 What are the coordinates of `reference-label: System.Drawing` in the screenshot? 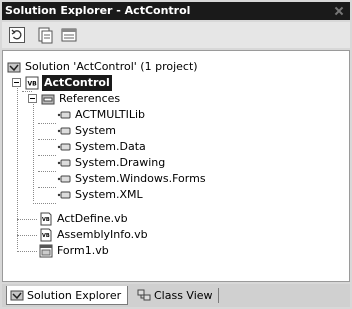 It's located at (120, 162).